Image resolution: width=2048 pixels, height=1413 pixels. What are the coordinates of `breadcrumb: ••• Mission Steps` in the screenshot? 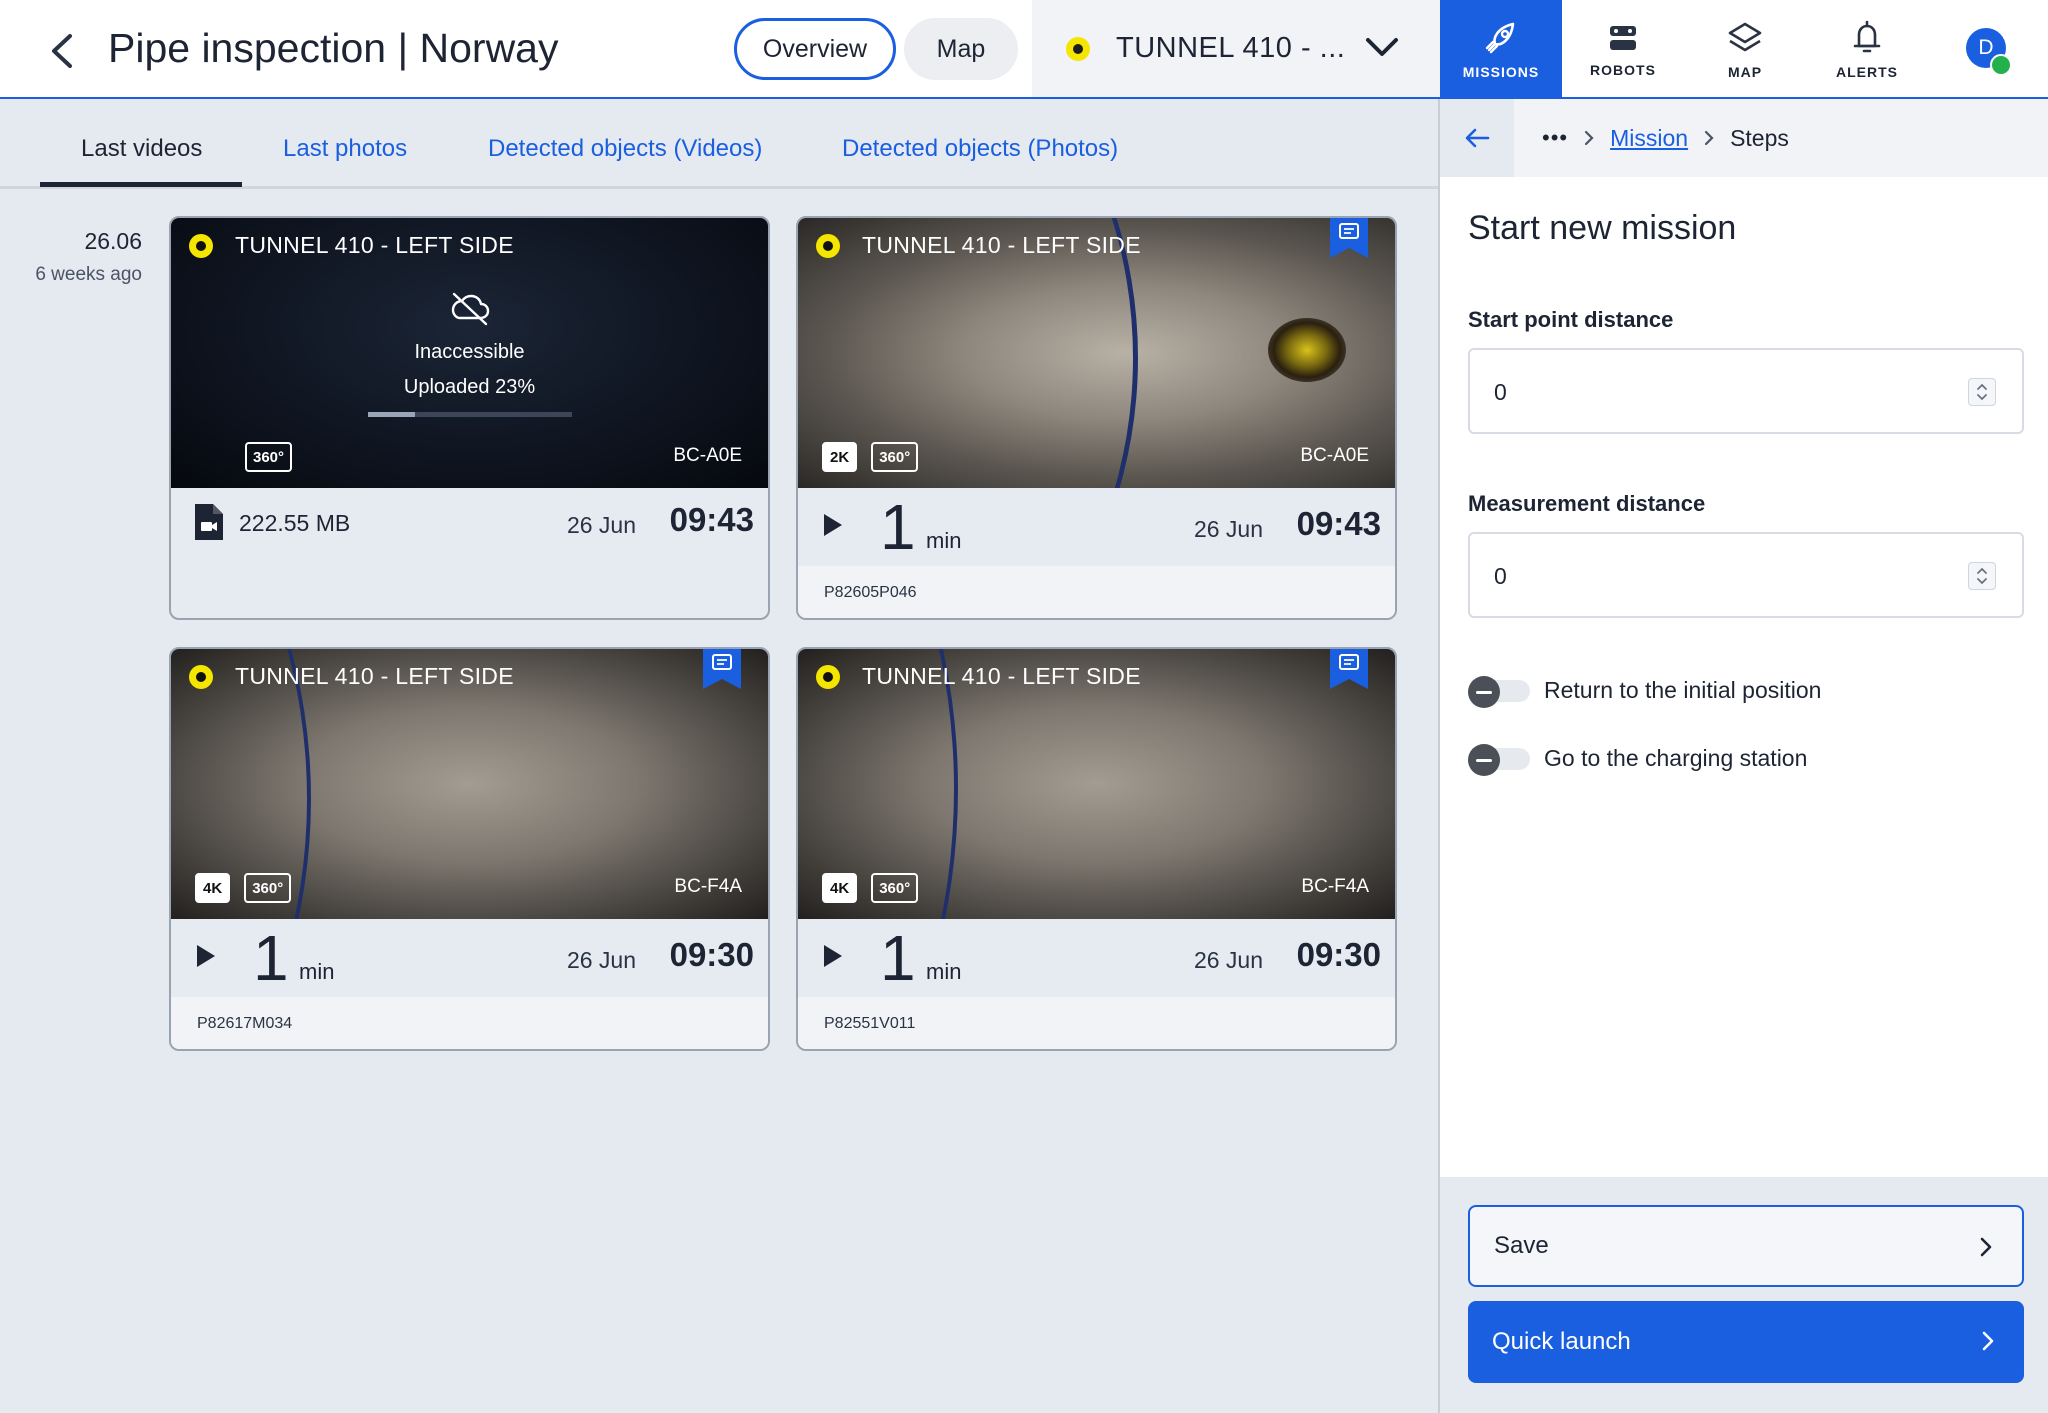 It's located at (1781, 138).